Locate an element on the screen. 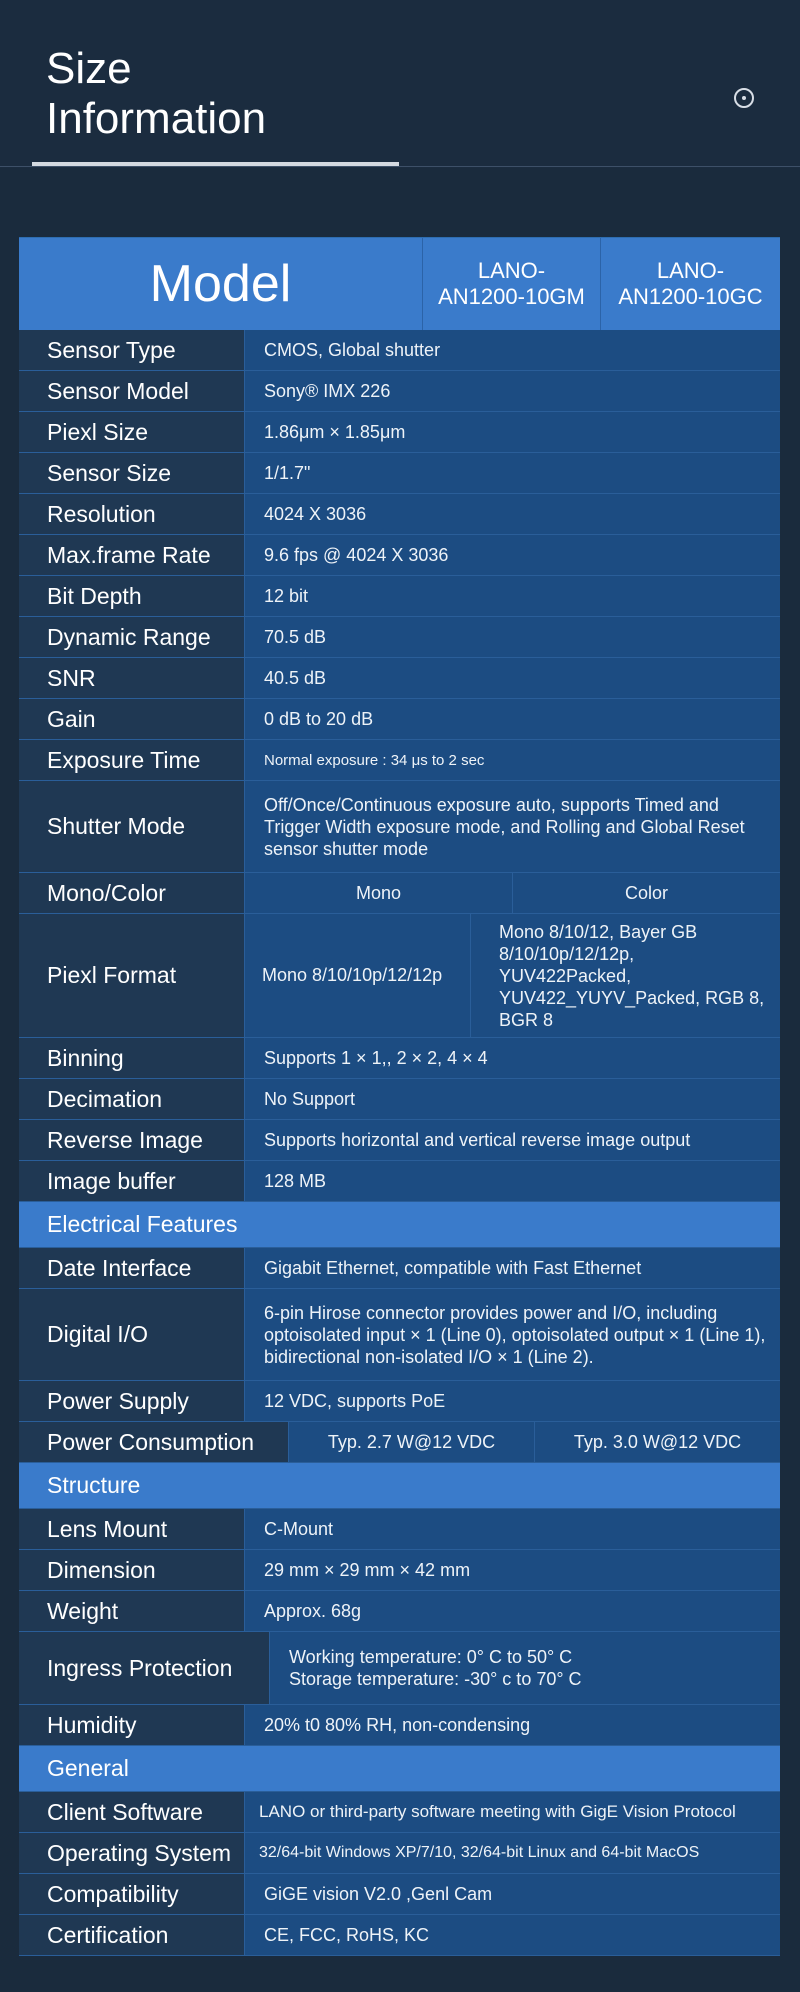  spec-value: Normal exposure : 34 μs to 2 sec is located at coordinates (374, 760).